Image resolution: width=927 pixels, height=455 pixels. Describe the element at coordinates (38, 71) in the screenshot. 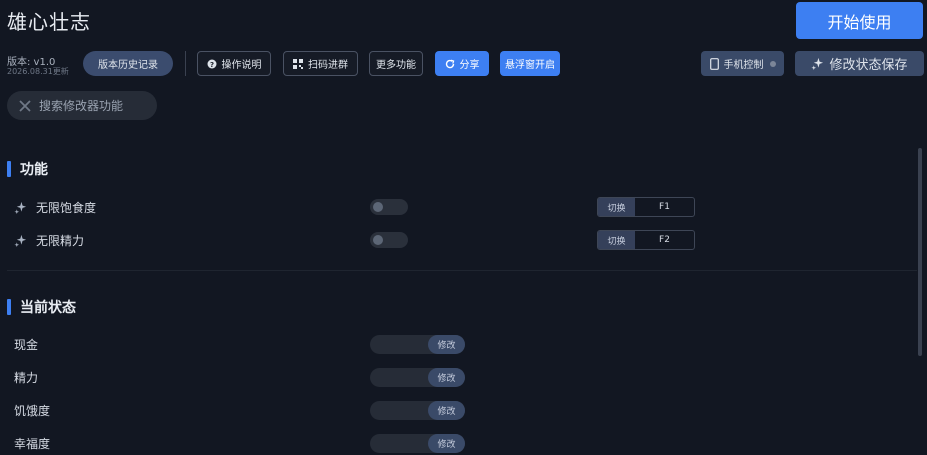

I see `version-date: 2026.08.31更新` at that location.